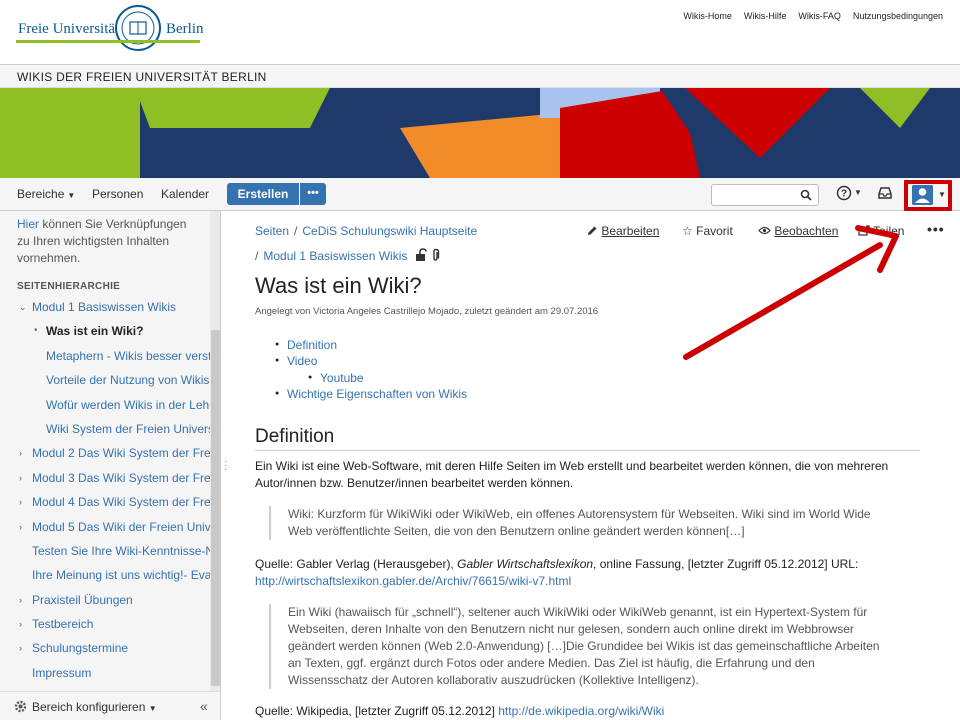  I want to click on tree-item: › Testbereich, so click(105, 626).